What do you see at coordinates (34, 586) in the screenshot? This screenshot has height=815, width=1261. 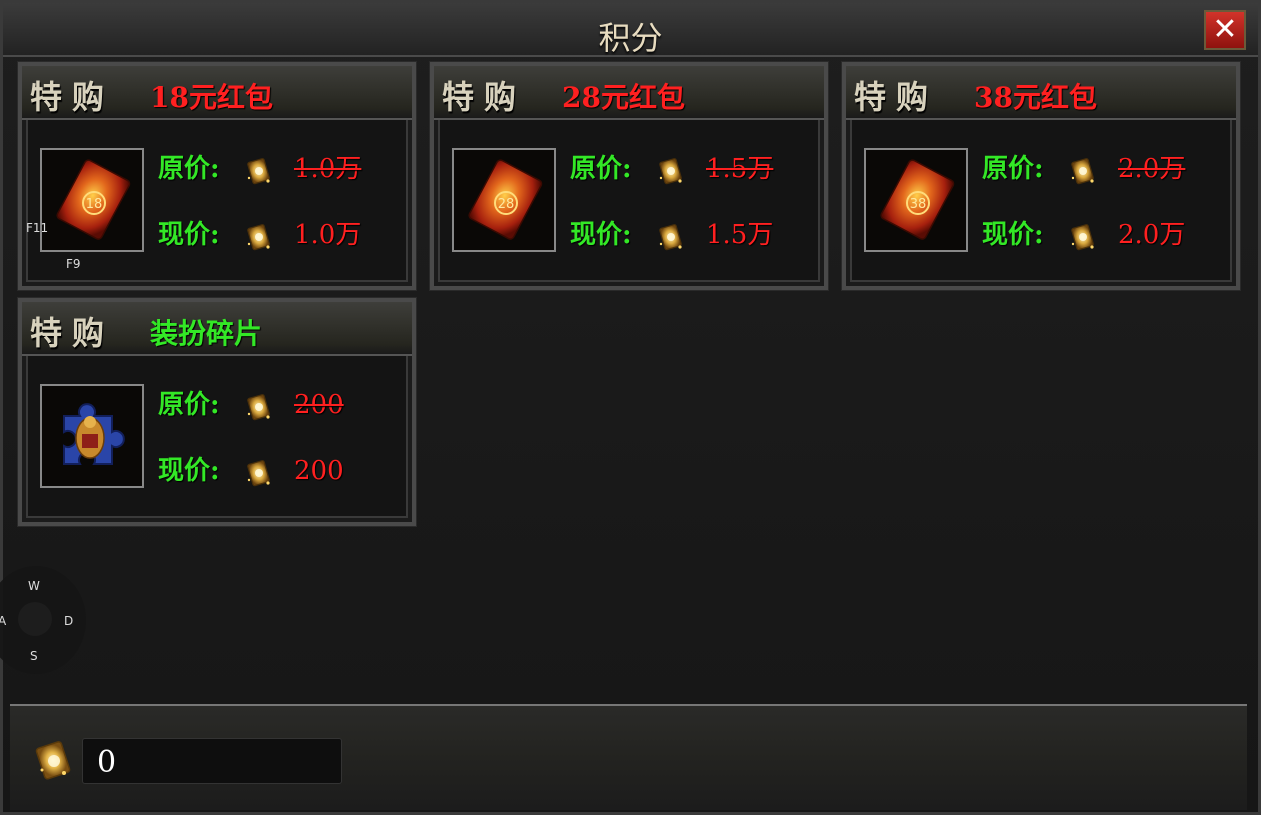 I see `joystick-w-key: W` at bounding box center [34, 586].